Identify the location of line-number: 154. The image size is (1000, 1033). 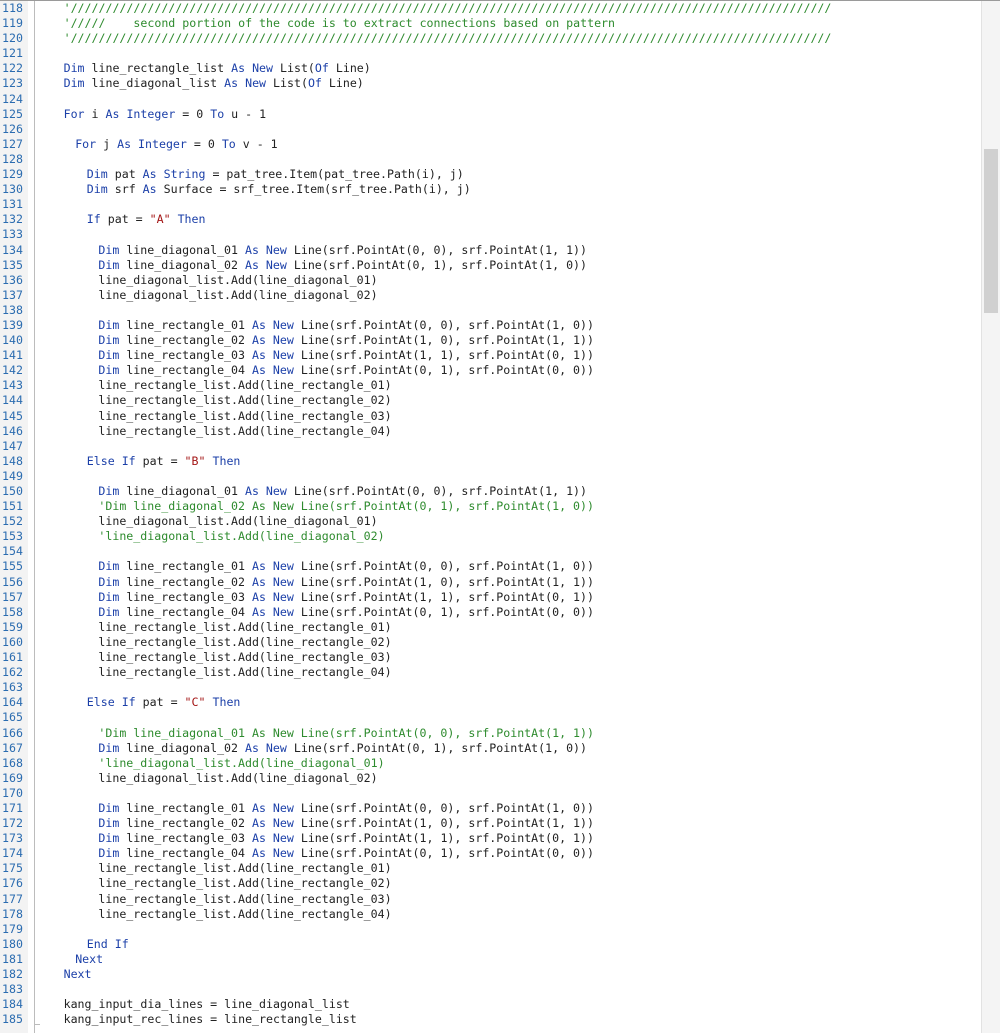
(12, 551).